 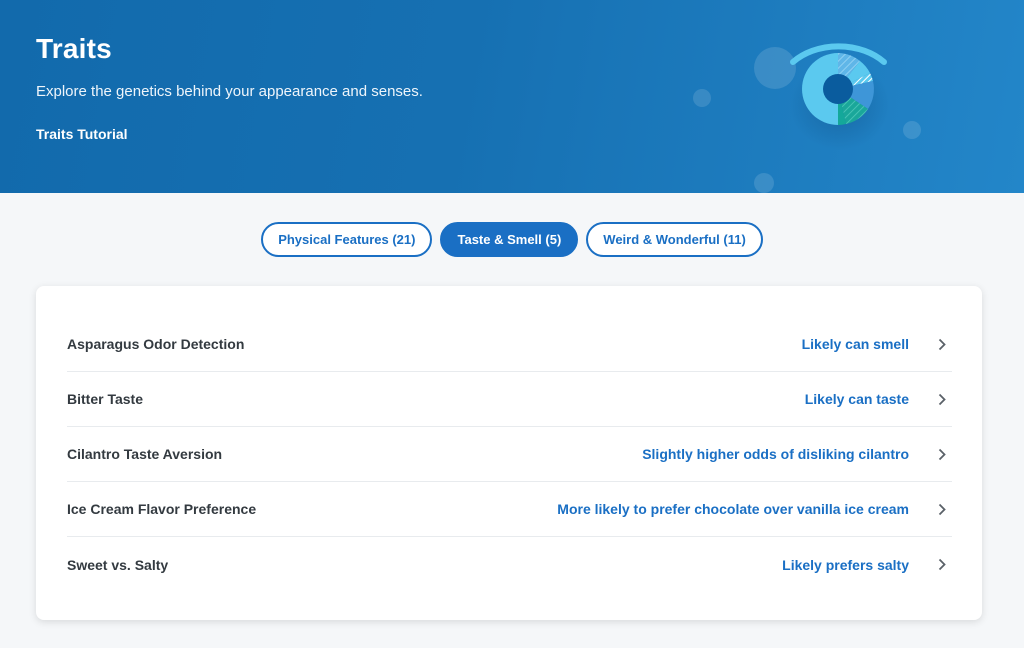 I want to click on tab-taste-and-smell: Taste & Smell (5), so click(x=509, y=239).